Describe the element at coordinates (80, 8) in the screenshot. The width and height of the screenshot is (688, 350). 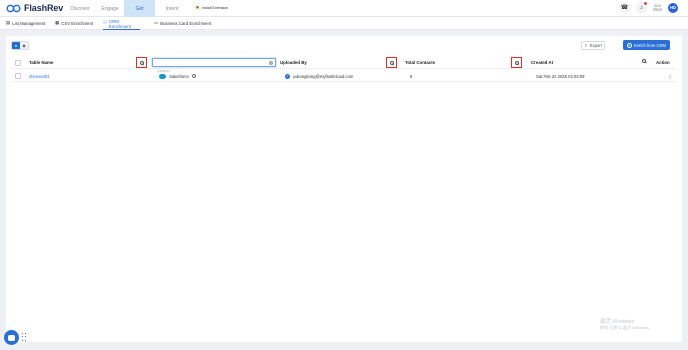
I see `nav-discover: Discover` at that location.